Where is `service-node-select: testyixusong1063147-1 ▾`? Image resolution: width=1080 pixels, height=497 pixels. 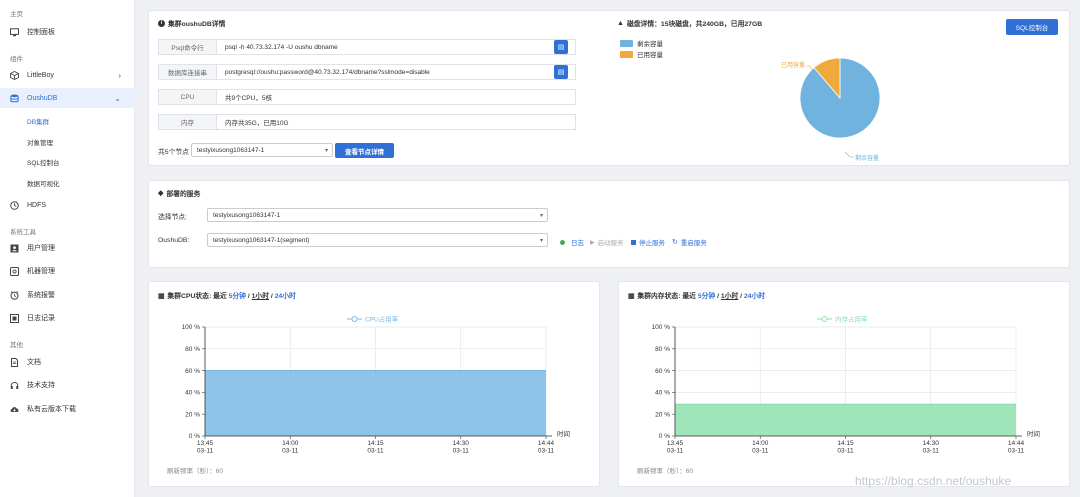
service-node-select: testyixusong1063147-1 ▾ is located at coordinates (377, 215).